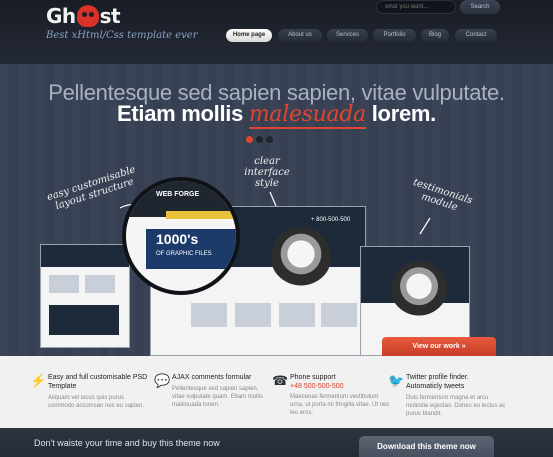  I want to click on hero-subheadline: Etiam mollis malesuada lorem., so click(276, 115).